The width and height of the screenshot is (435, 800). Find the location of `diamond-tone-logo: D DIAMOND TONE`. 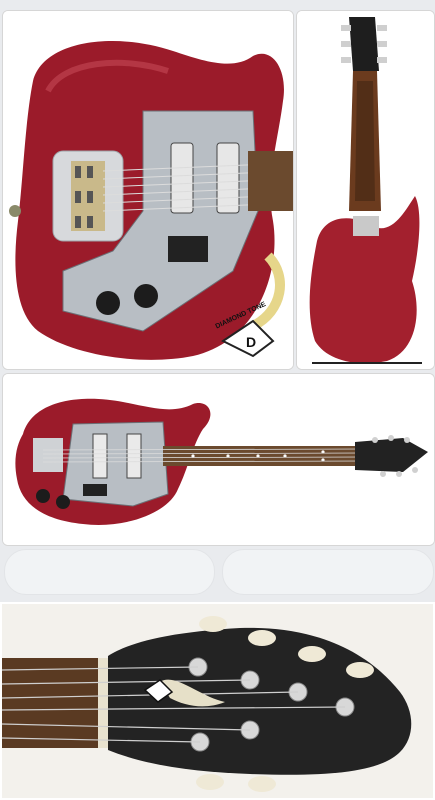

diamond-tone-logo: D DIAMOND TONE is located at coordinates (250, 305).